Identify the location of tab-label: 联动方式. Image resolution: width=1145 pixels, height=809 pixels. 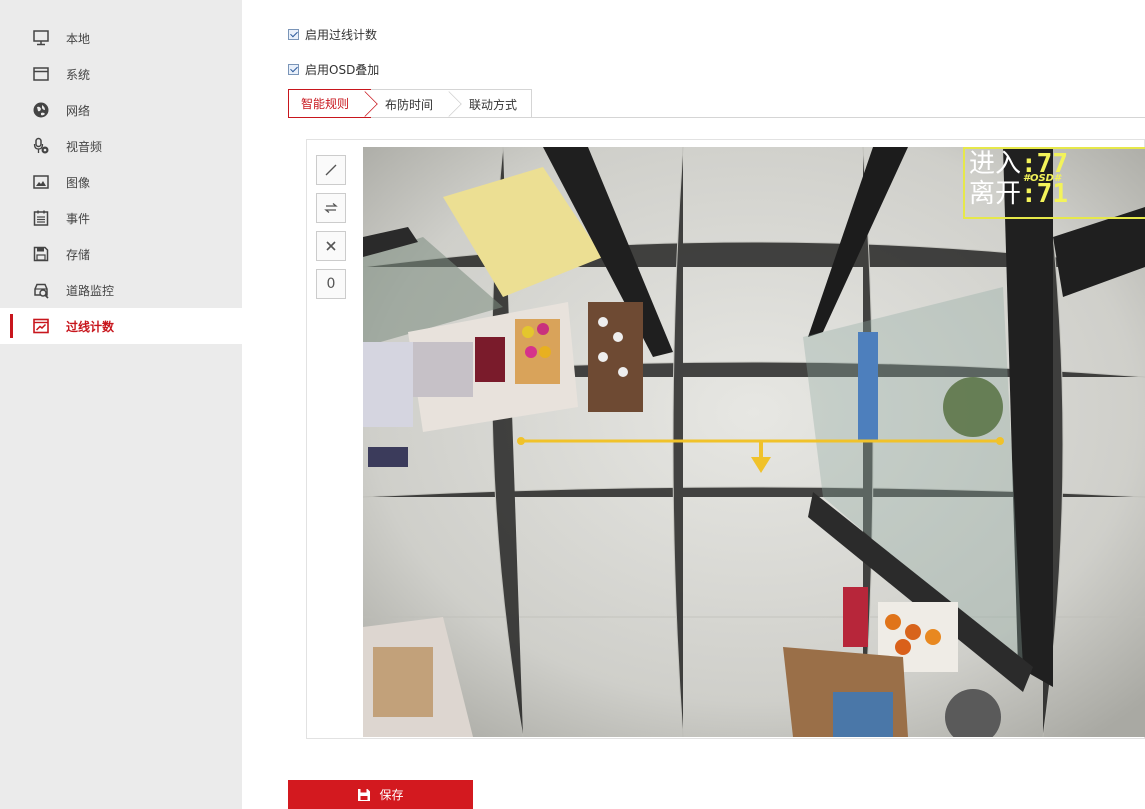
(493, 104).